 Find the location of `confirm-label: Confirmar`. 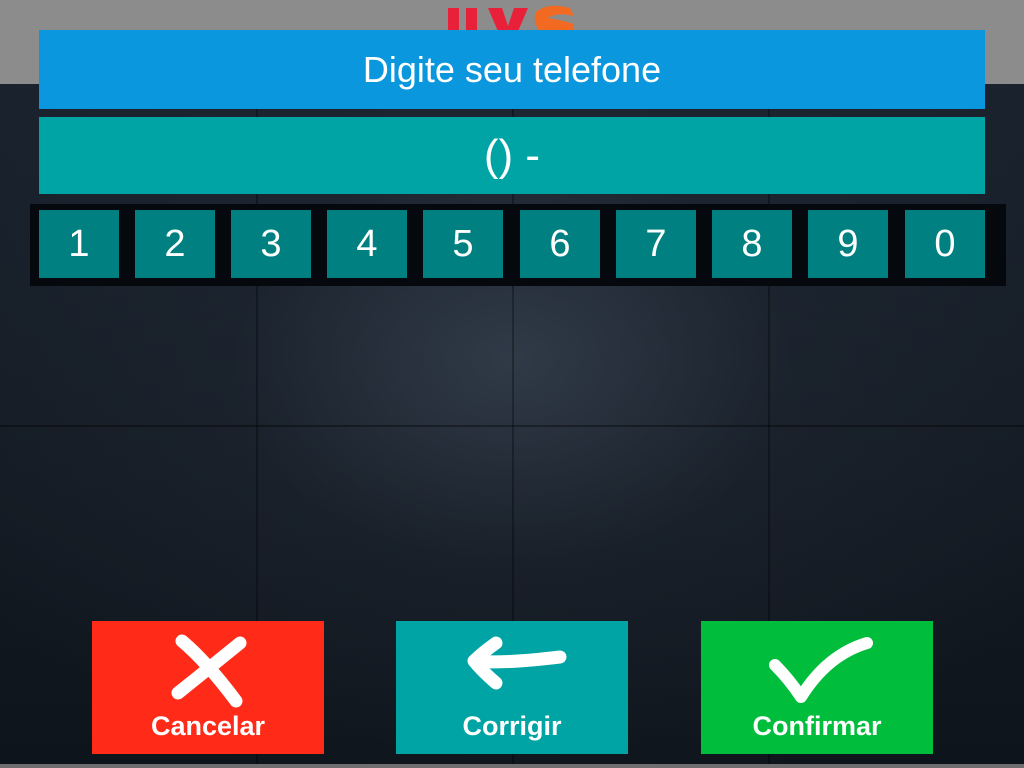

confirm-label: Confirmar is located at coordinates (817, 725).